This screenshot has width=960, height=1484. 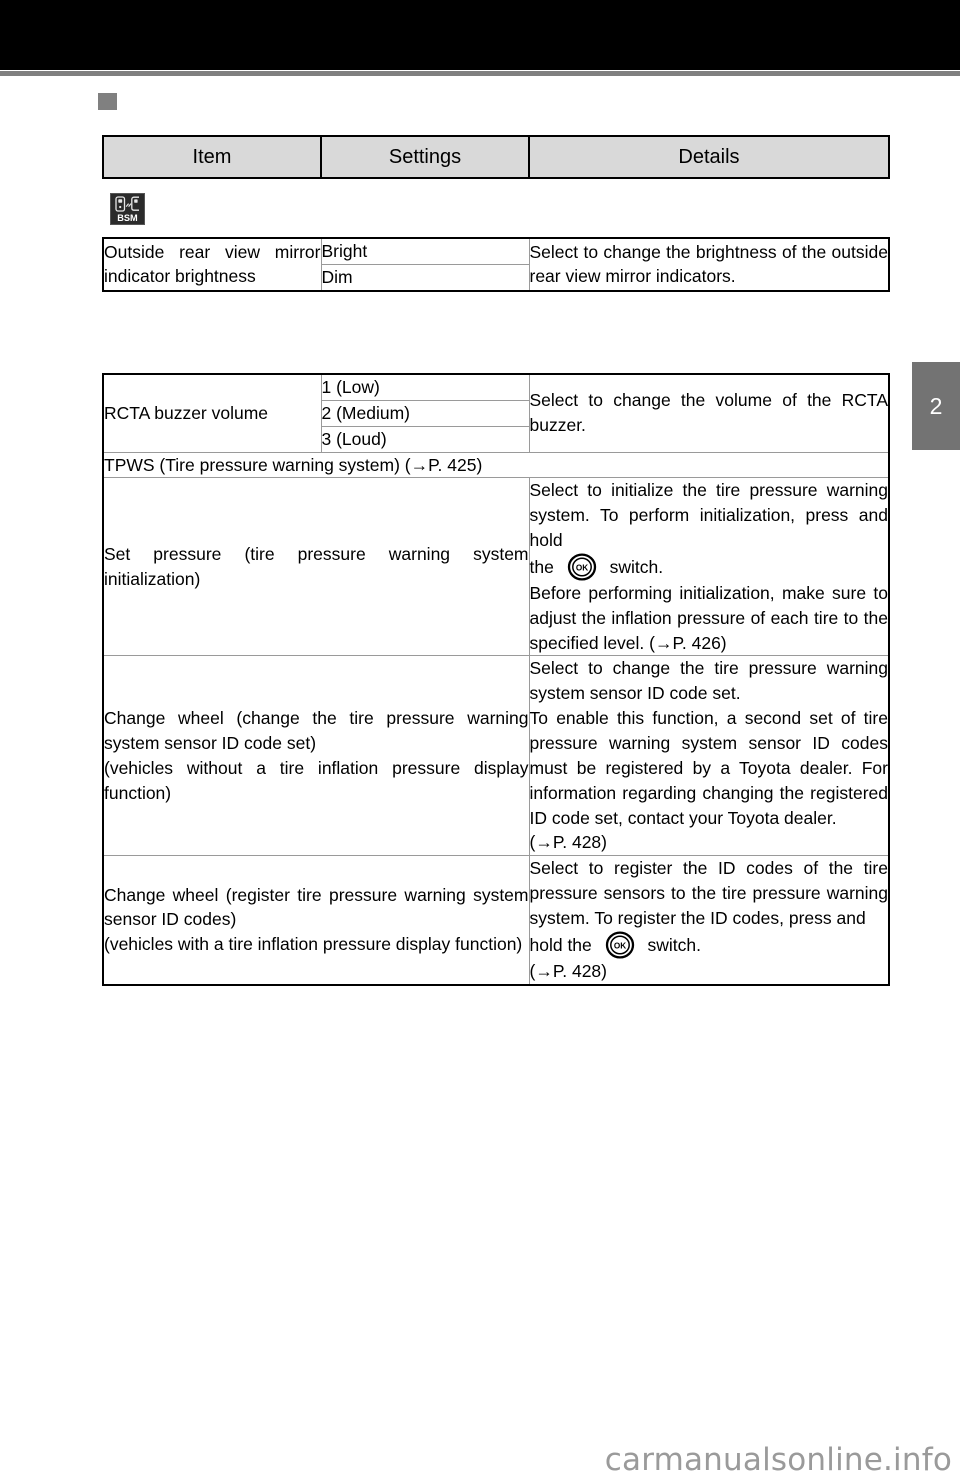 I want to click on table-header-row: Item Settings Details, so click(x=496, y=157).